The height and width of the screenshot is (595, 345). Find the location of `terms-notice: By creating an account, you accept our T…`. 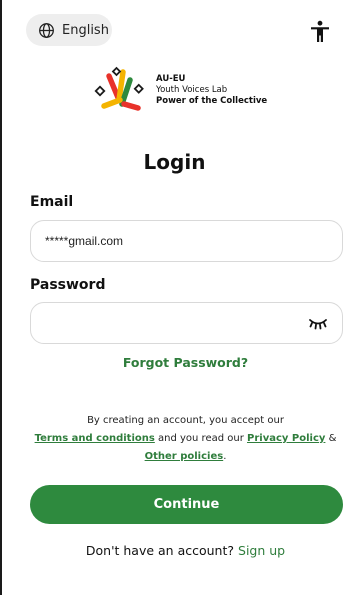

terms-notice: By creating an account, you accept our T… is located at coordinates (183, 439).